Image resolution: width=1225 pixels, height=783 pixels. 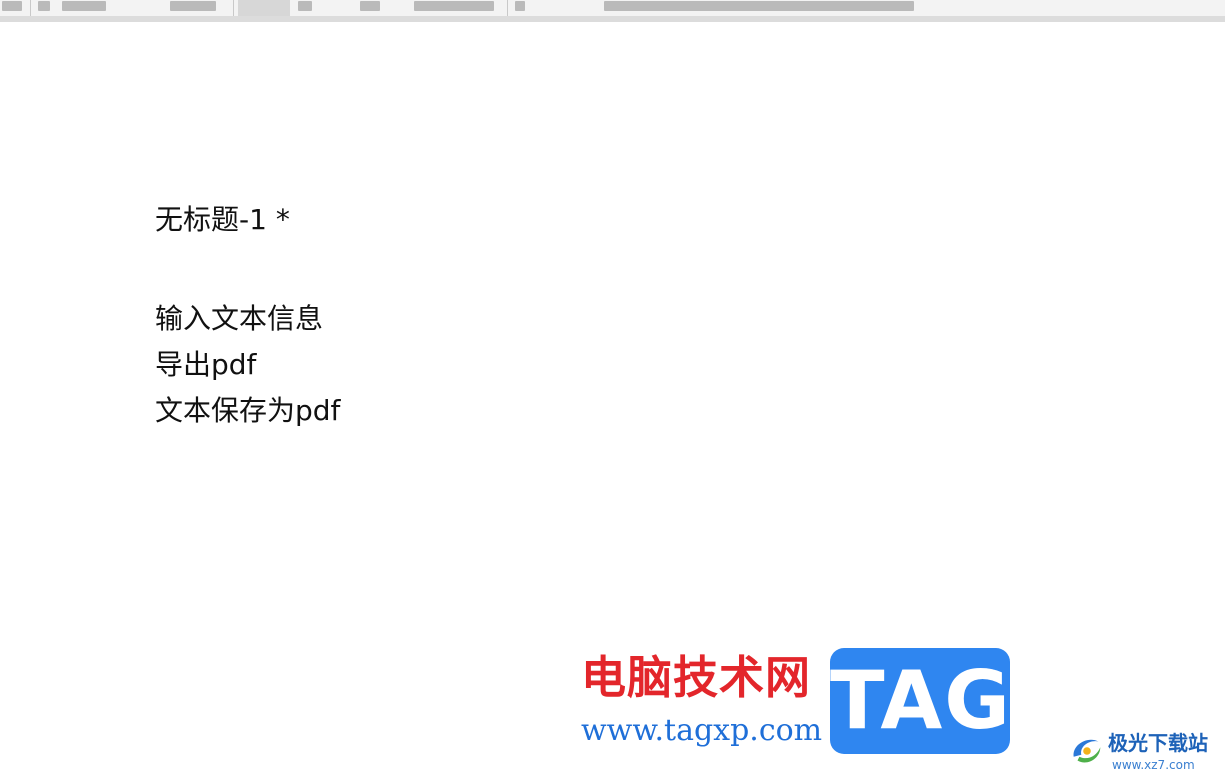 I want to click on document-body: 输入文本信息 导出pdf 文本保存为pdf, so click(x=247, y=365).